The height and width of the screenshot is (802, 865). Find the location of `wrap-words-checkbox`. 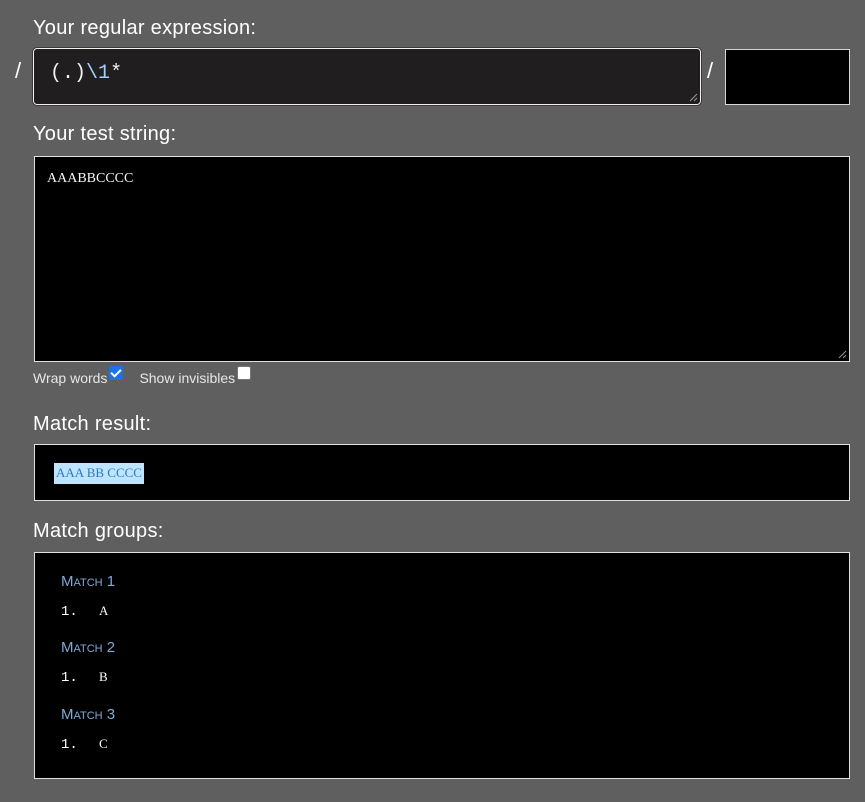

wrap-words-checkbox is located at coordinates (116, 373).